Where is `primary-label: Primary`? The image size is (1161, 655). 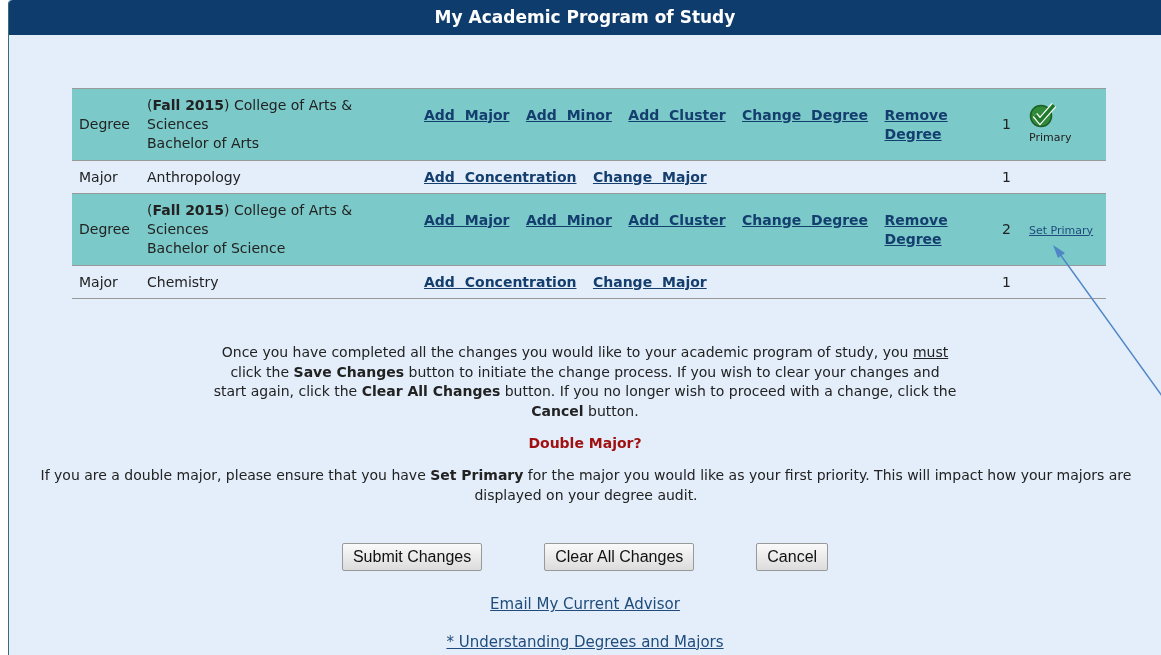 primary-label: Primary is located at coordinates (1051, 138).